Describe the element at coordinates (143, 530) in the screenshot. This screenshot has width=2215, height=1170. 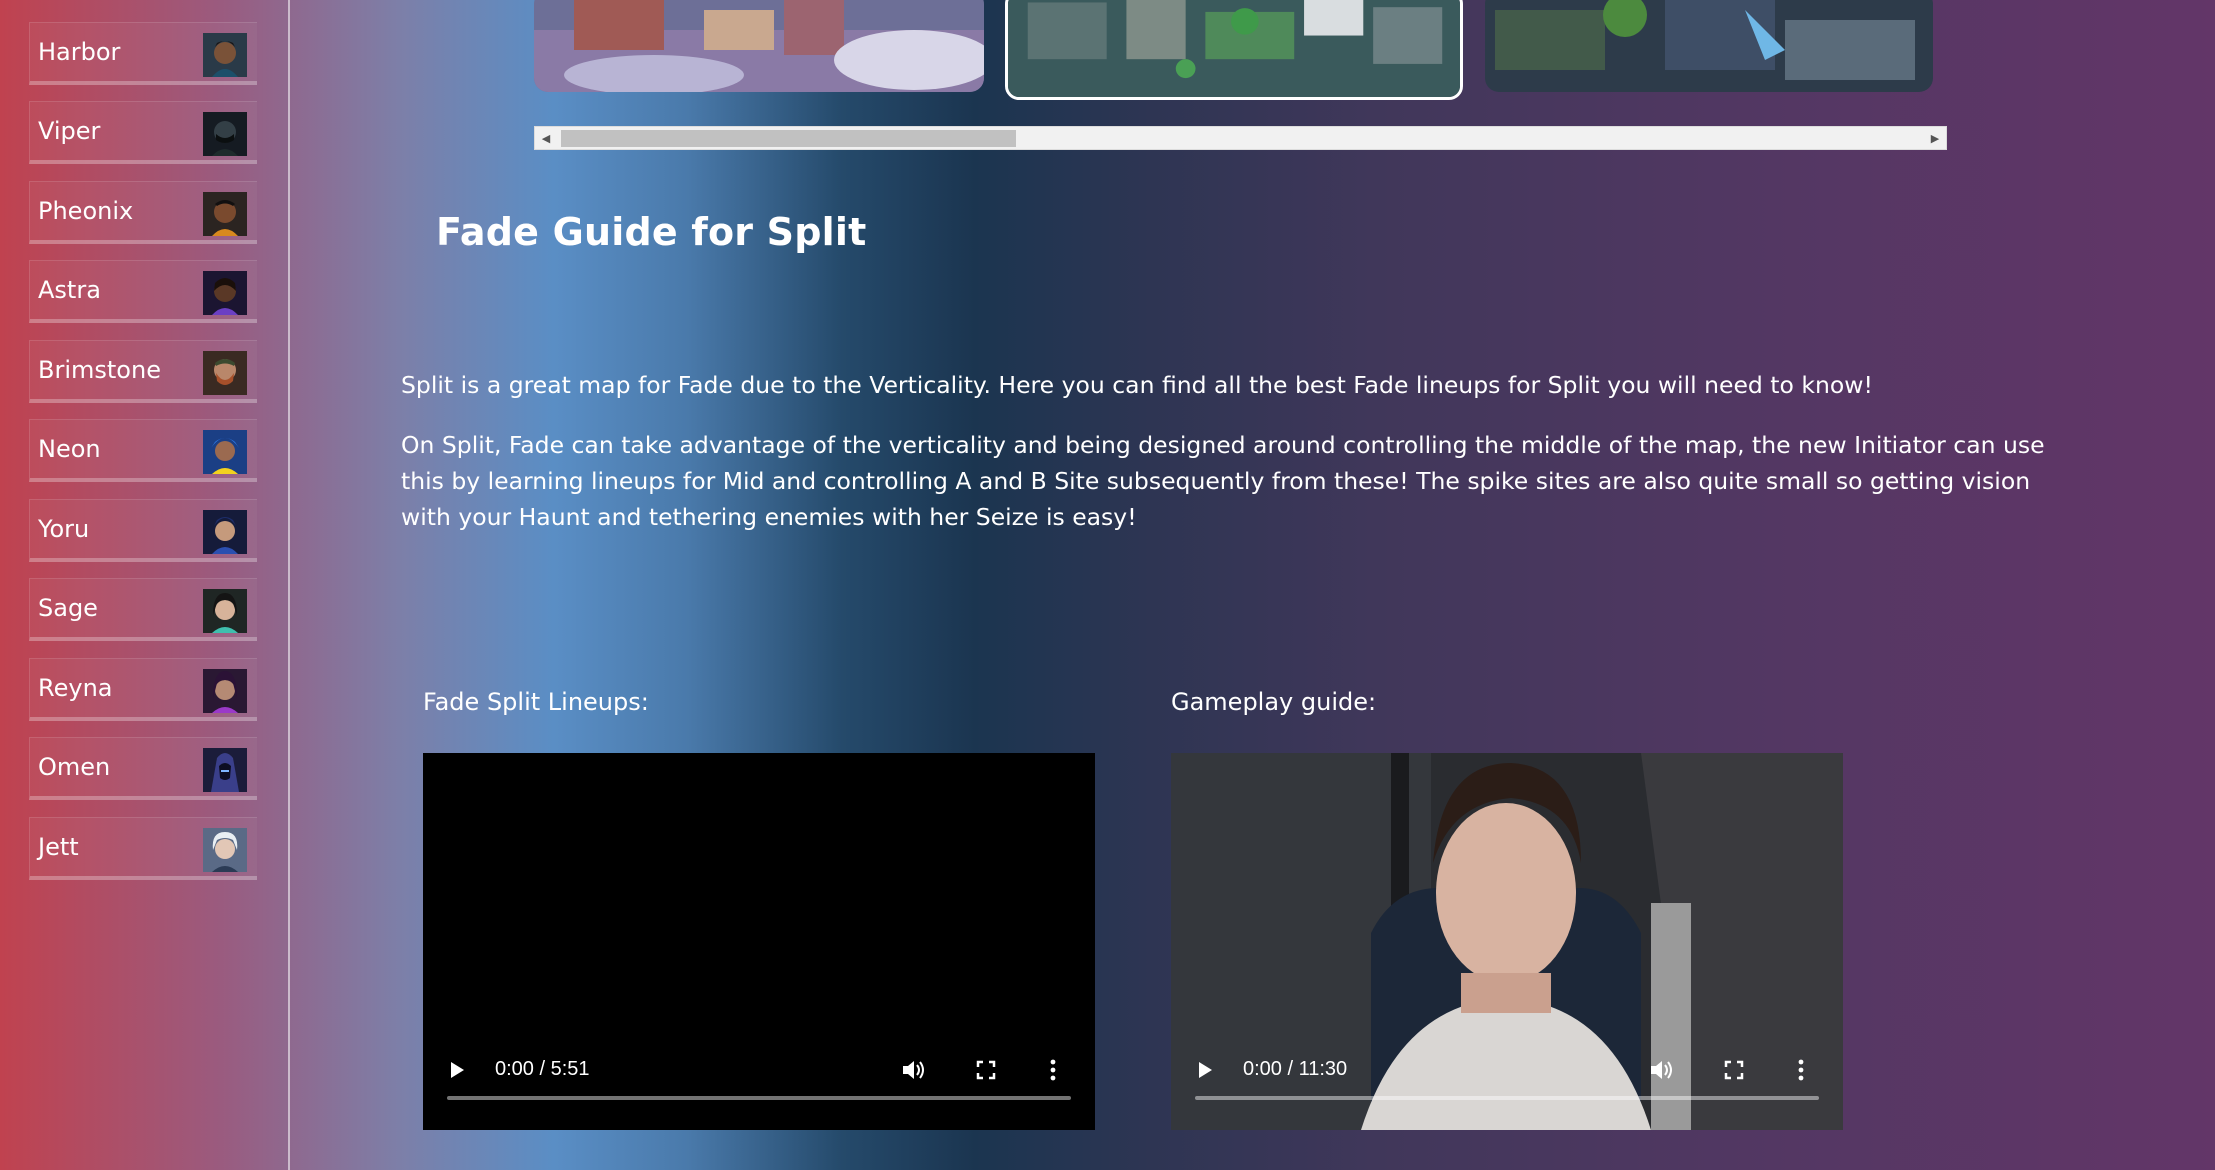
I see `sidebar-item-yoru: Yoru` at that location.